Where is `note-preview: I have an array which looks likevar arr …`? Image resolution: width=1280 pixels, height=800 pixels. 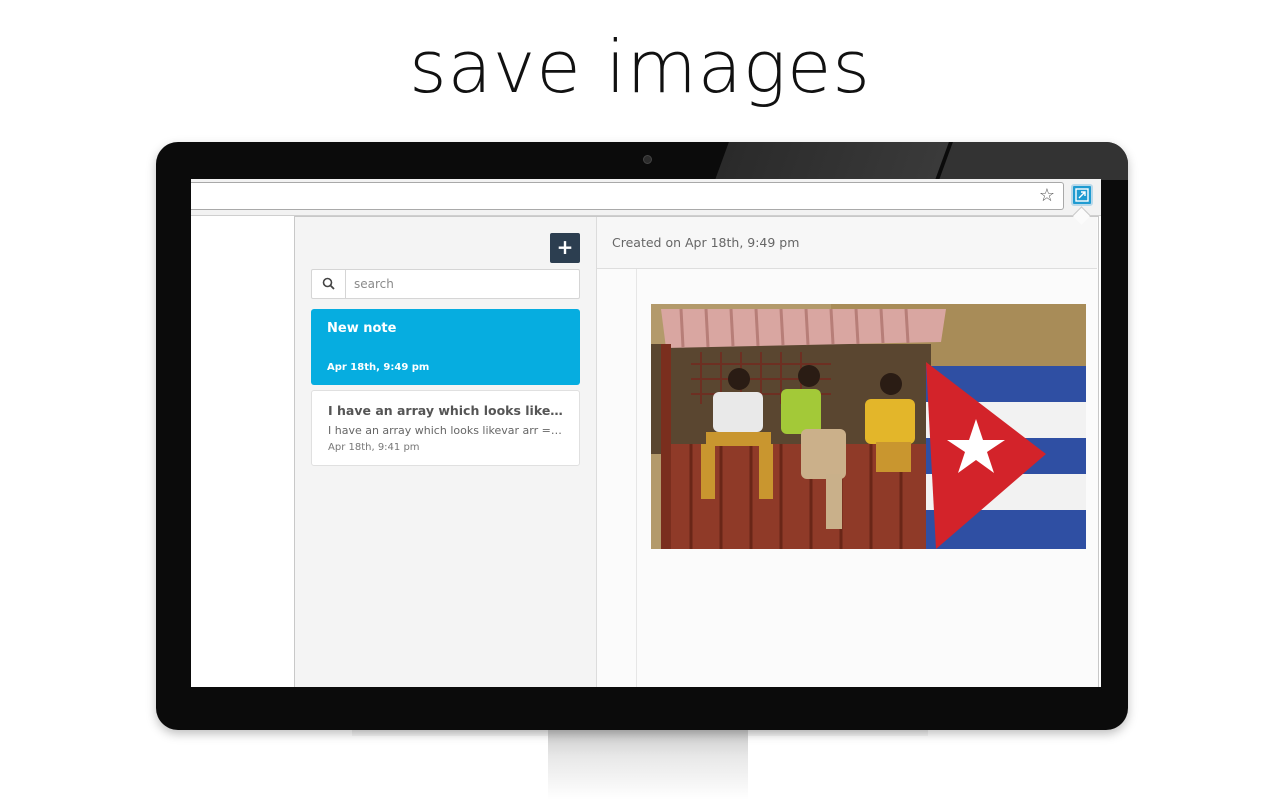 note-preview: I have an array which looks likevar arr … is located at coordinates (445, 430).